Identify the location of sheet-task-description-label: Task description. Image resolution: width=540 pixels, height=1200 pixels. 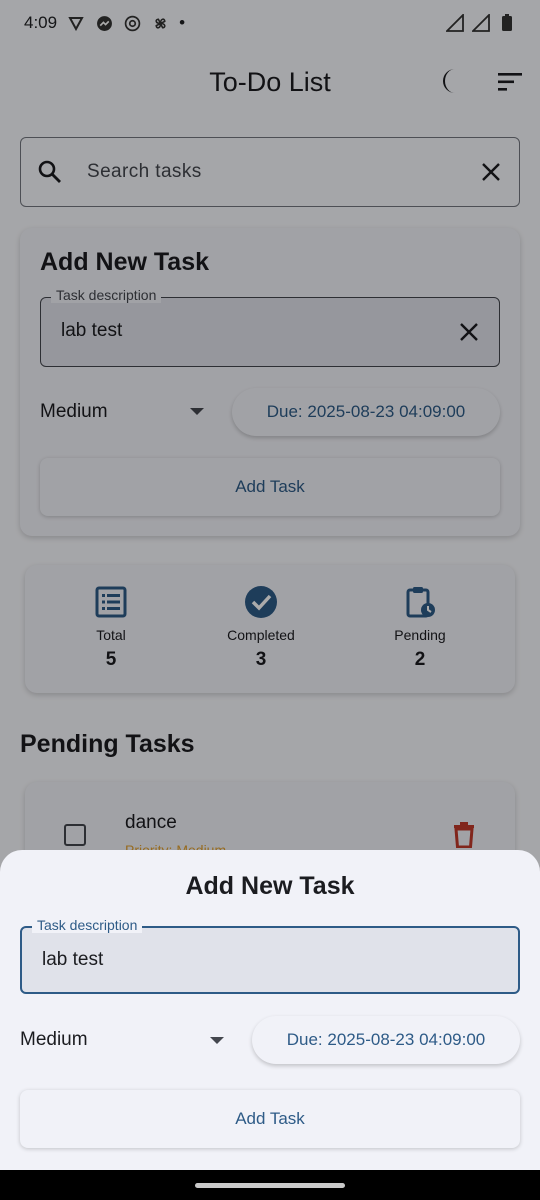
(87, 925).